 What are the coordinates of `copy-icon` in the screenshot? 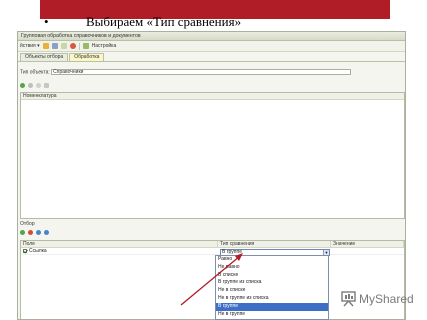 It's located at (54, 46).